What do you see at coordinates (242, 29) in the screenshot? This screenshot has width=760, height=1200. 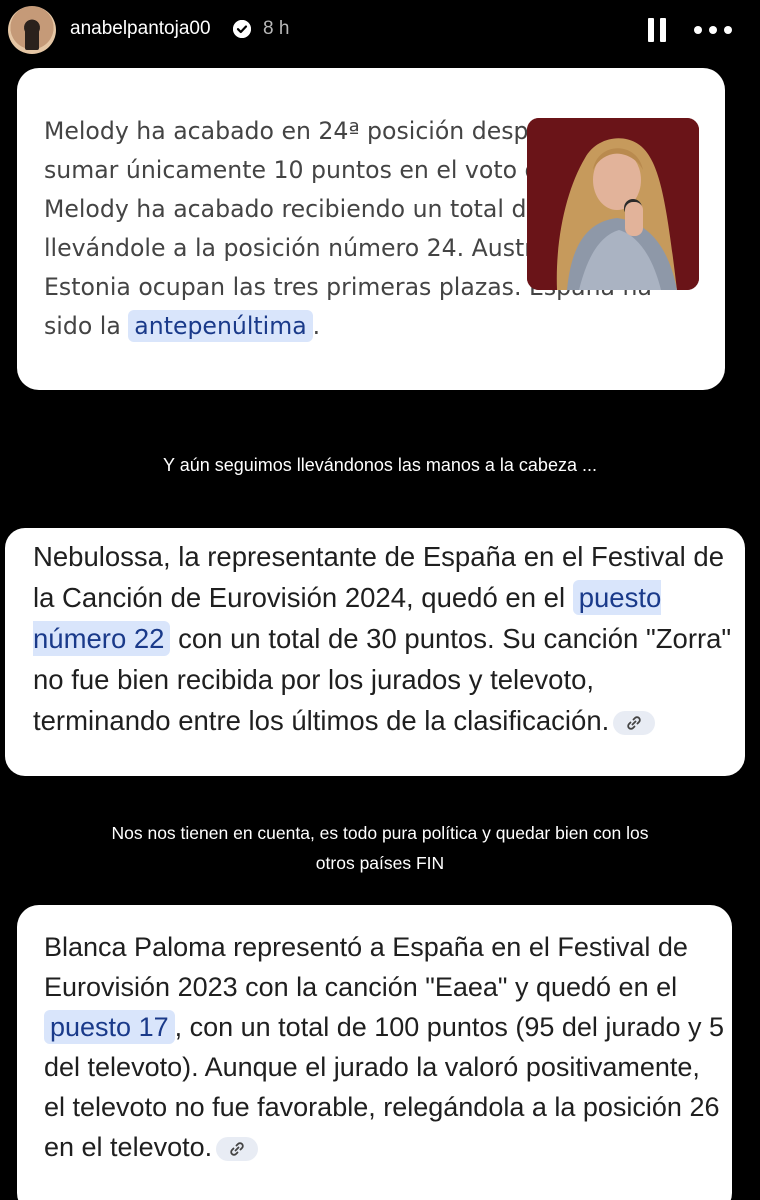 I see `verified-badge-icon` at bounding box center [242, 29].